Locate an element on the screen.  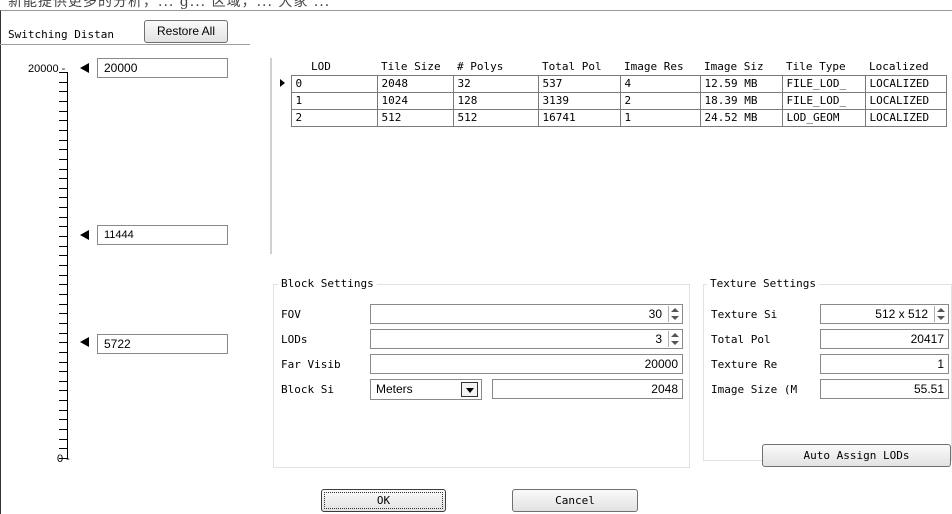
fov-spinbox: 30 is located at coordinates (526, 314).